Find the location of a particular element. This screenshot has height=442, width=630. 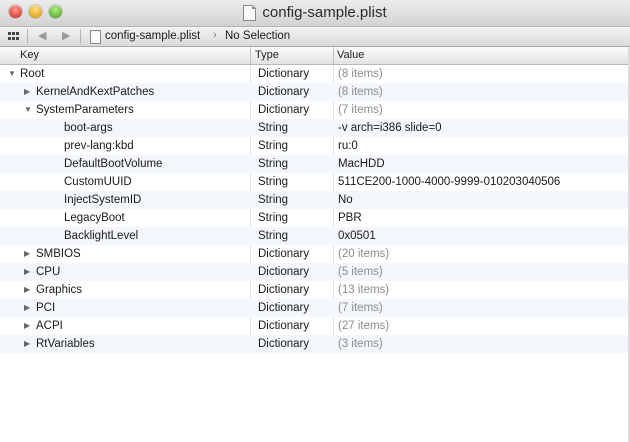

file-document-icon is located at coordinates (95, 37).